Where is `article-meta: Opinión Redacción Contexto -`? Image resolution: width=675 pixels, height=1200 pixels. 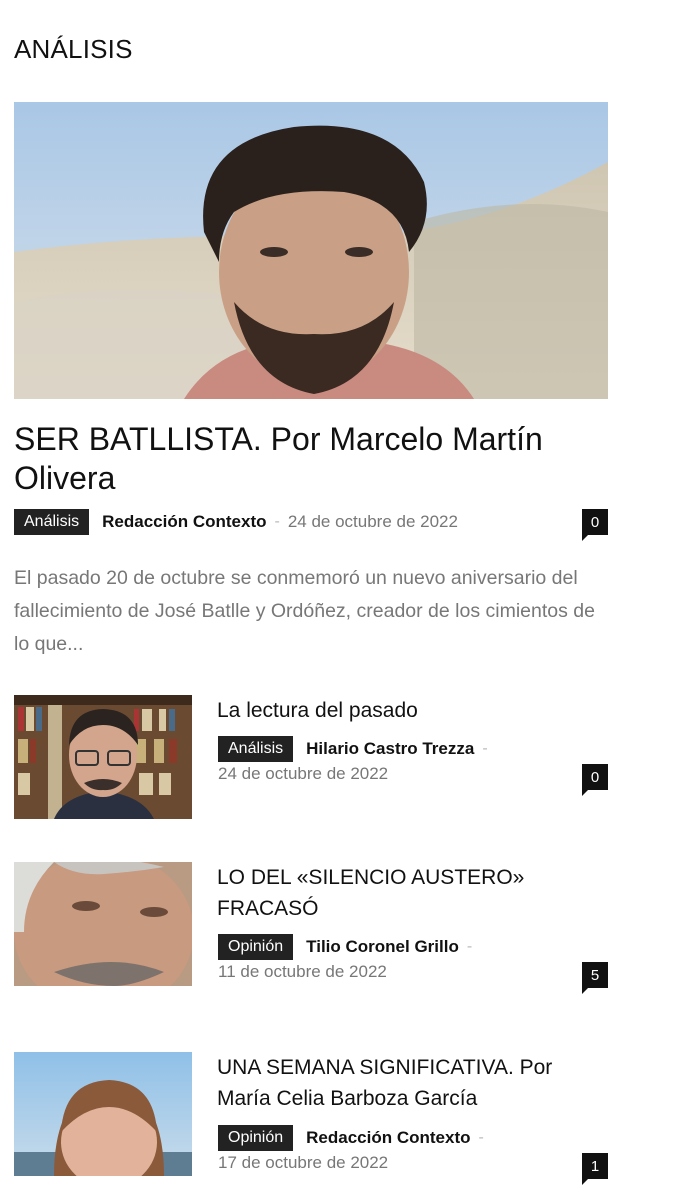 article-meta: Opinión Redacción Contexto - is located at coordinates (355, 1138).